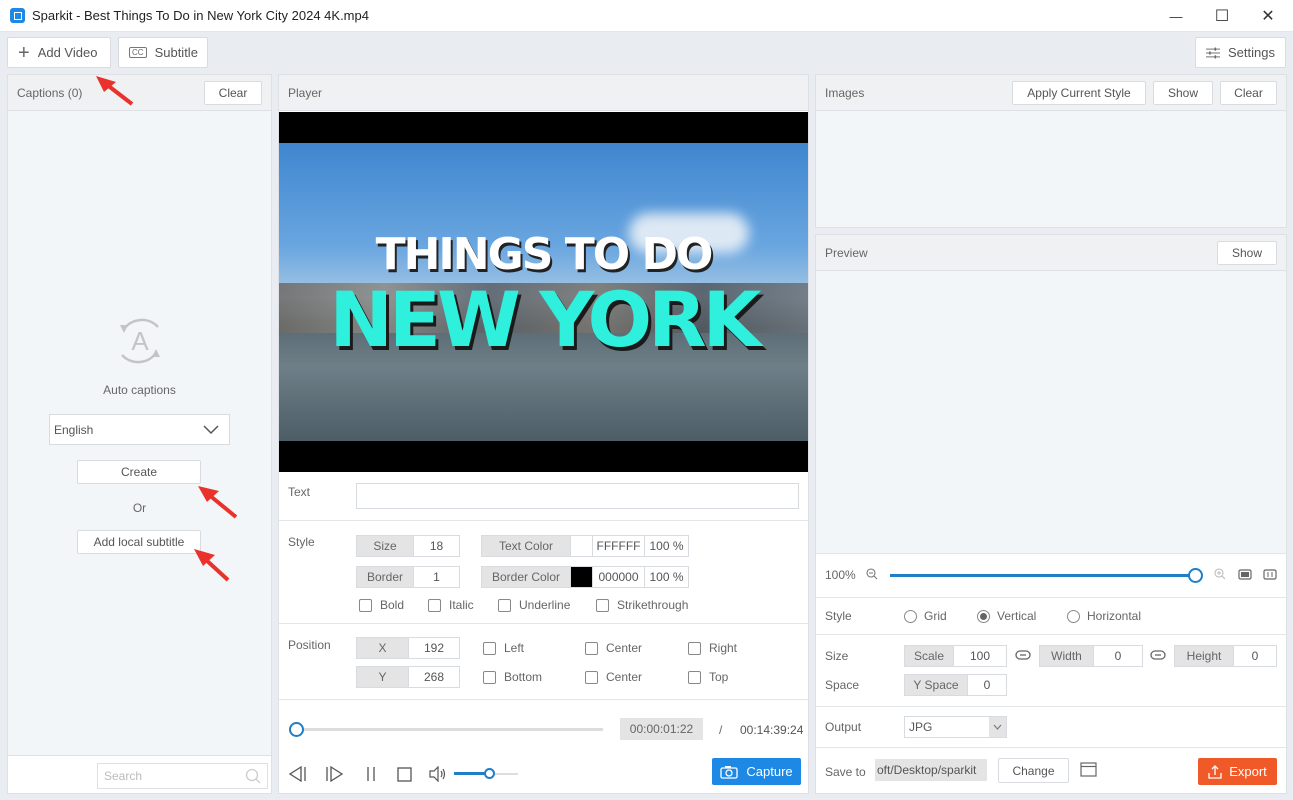 Image resolution: width=1293 pixels, height=800 pixels. I want to click on text-color-opacity: 100 %, so click(666, 546).